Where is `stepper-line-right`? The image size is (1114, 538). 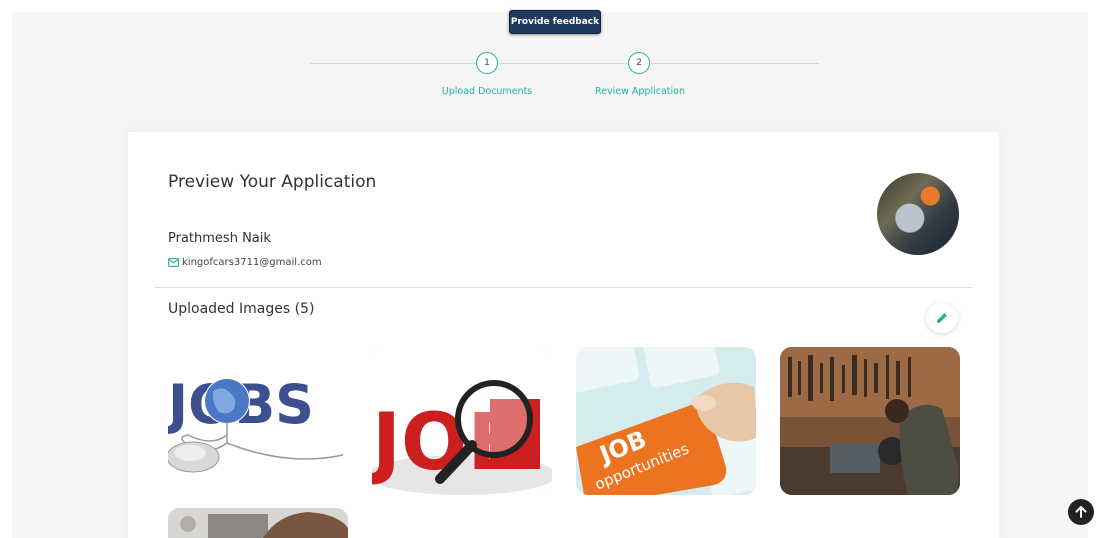 stepper-line-right is located at coordinates (735, 63).